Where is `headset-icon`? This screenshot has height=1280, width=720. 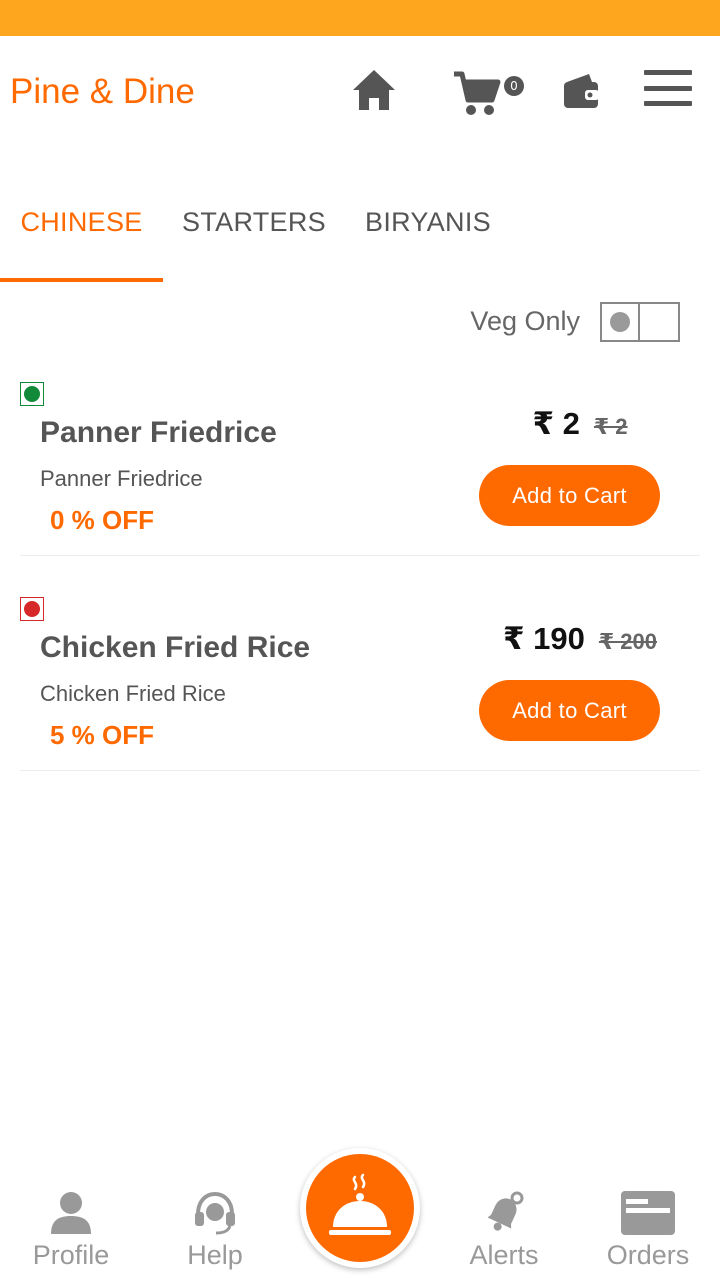 headset-icon is located at coordinates (215, 1213).